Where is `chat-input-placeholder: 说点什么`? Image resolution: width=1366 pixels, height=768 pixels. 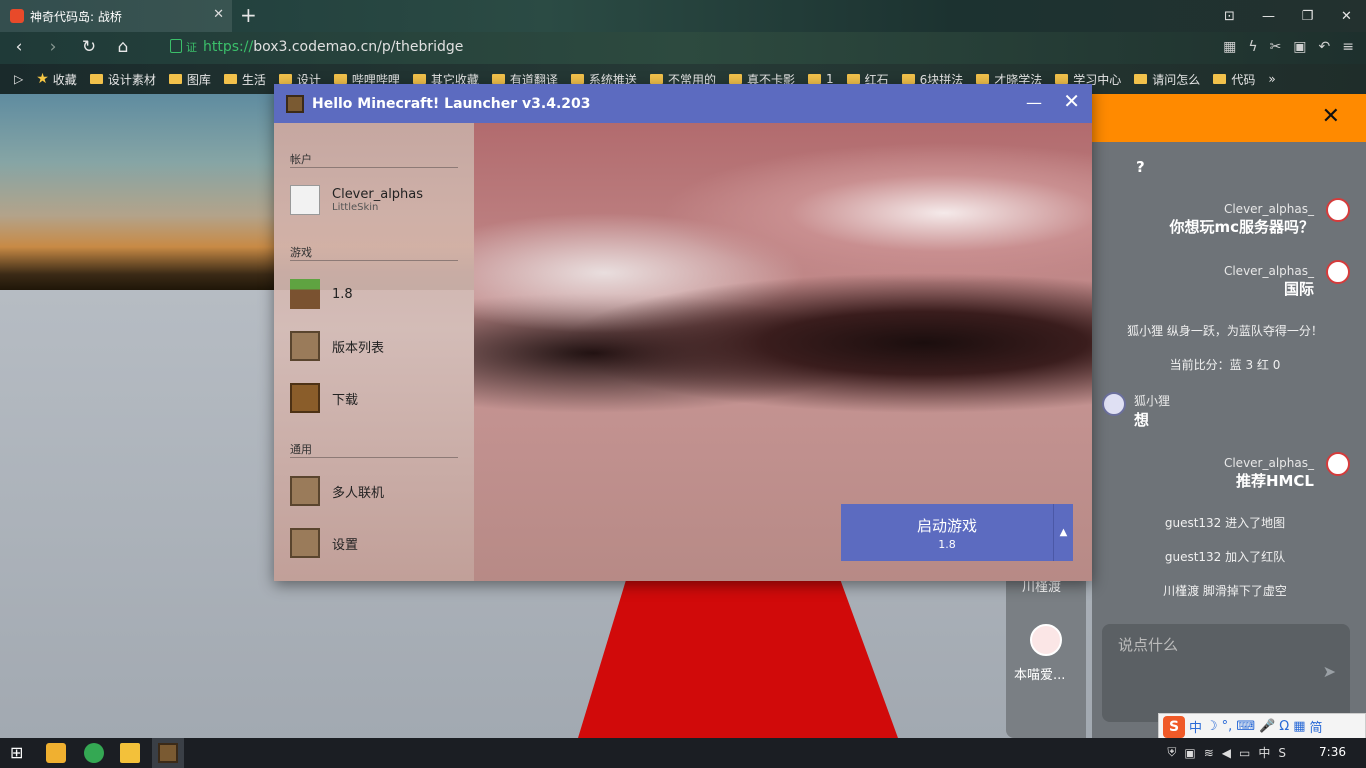 chat-input-placeholder: 说点什么 is located at coordinates (1148, 645).